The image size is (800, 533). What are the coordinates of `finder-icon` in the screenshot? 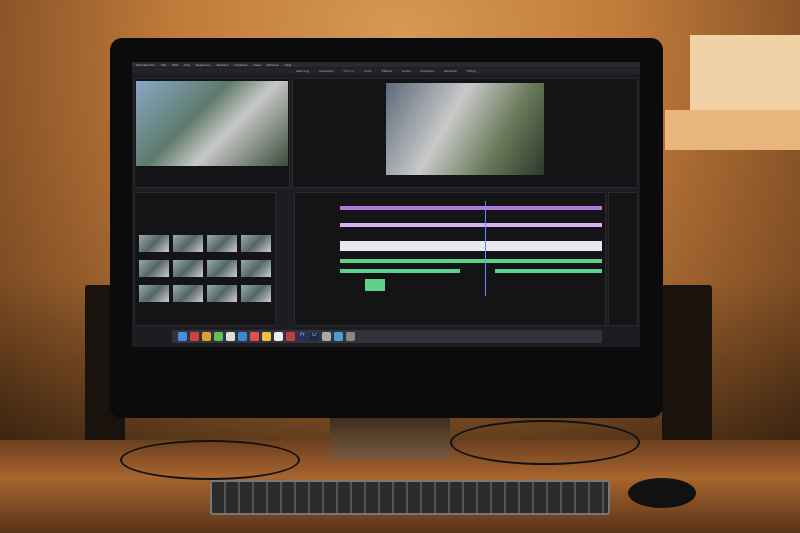 It's located at (182, 336).